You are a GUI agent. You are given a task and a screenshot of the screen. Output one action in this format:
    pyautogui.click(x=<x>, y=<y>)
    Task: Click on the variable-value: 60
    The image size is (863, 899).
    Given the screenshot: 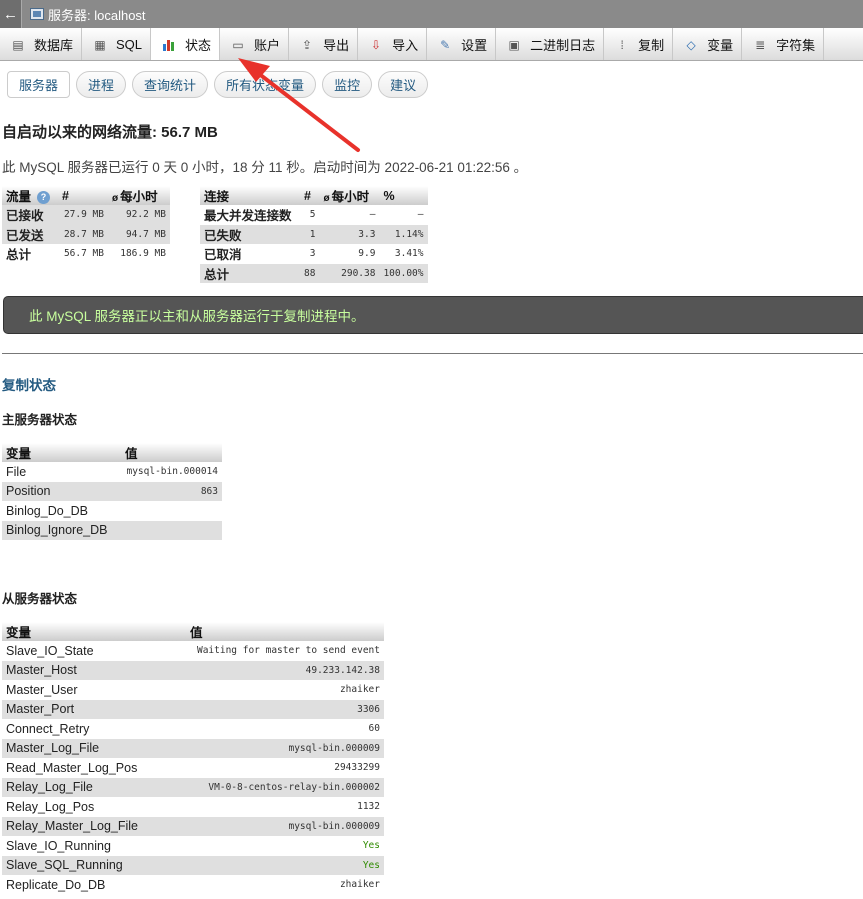 What is the action you would take?
    pyautogui.click(x=285, y=729)
    